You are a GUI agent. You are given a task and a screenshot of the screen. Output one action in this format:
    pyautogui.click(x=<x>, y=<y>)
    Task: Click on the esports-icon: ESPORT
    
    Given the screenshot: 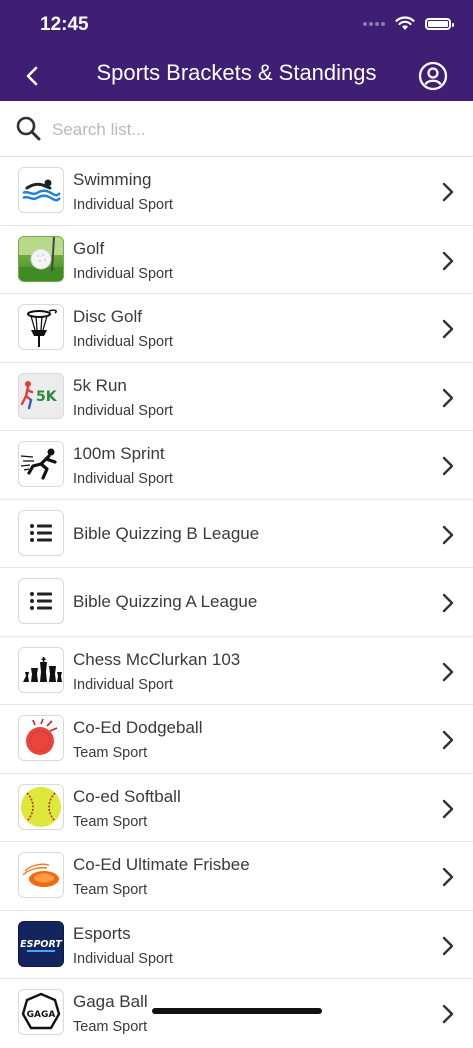 What is the action you would take?
    pyautogui.click(x=41, y=943)
    